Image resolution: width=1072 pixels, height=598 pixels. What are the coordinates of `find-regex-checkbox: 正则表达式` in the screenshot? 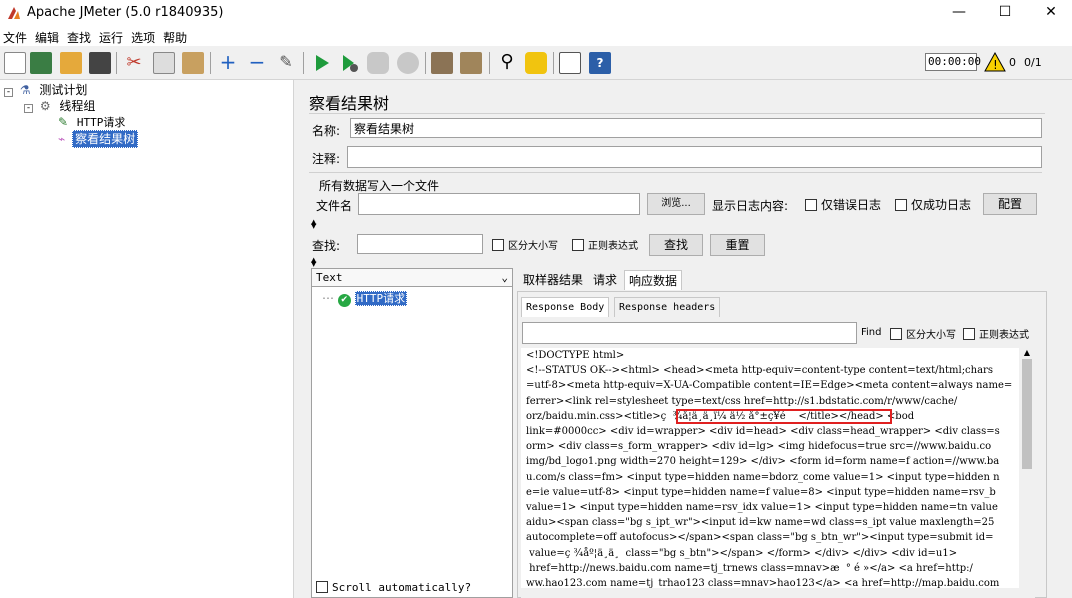 It's located at (996, 333).